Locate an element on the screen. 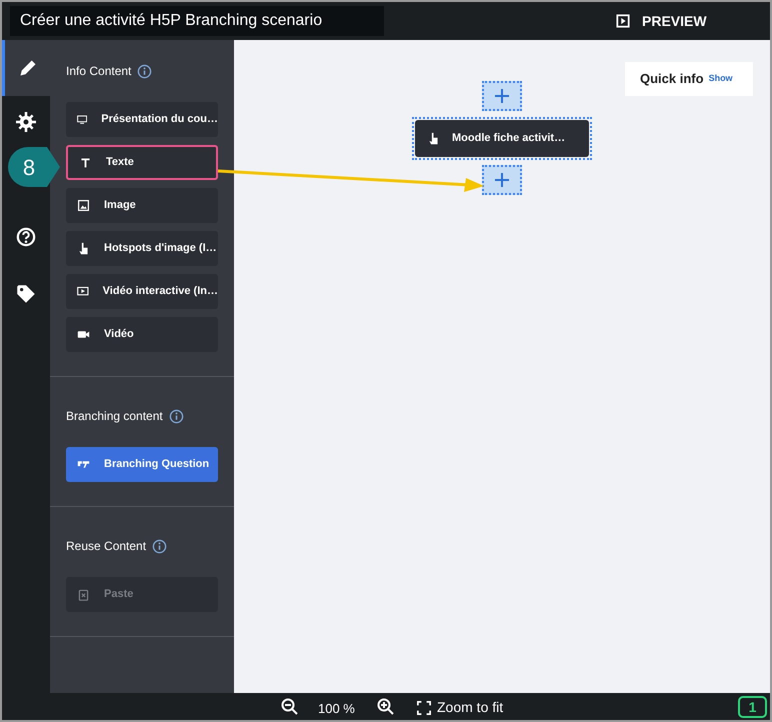 The width and height of the screenshot is (772, 722). content-type-button: Vidéo is located at coordinates (142, 334).